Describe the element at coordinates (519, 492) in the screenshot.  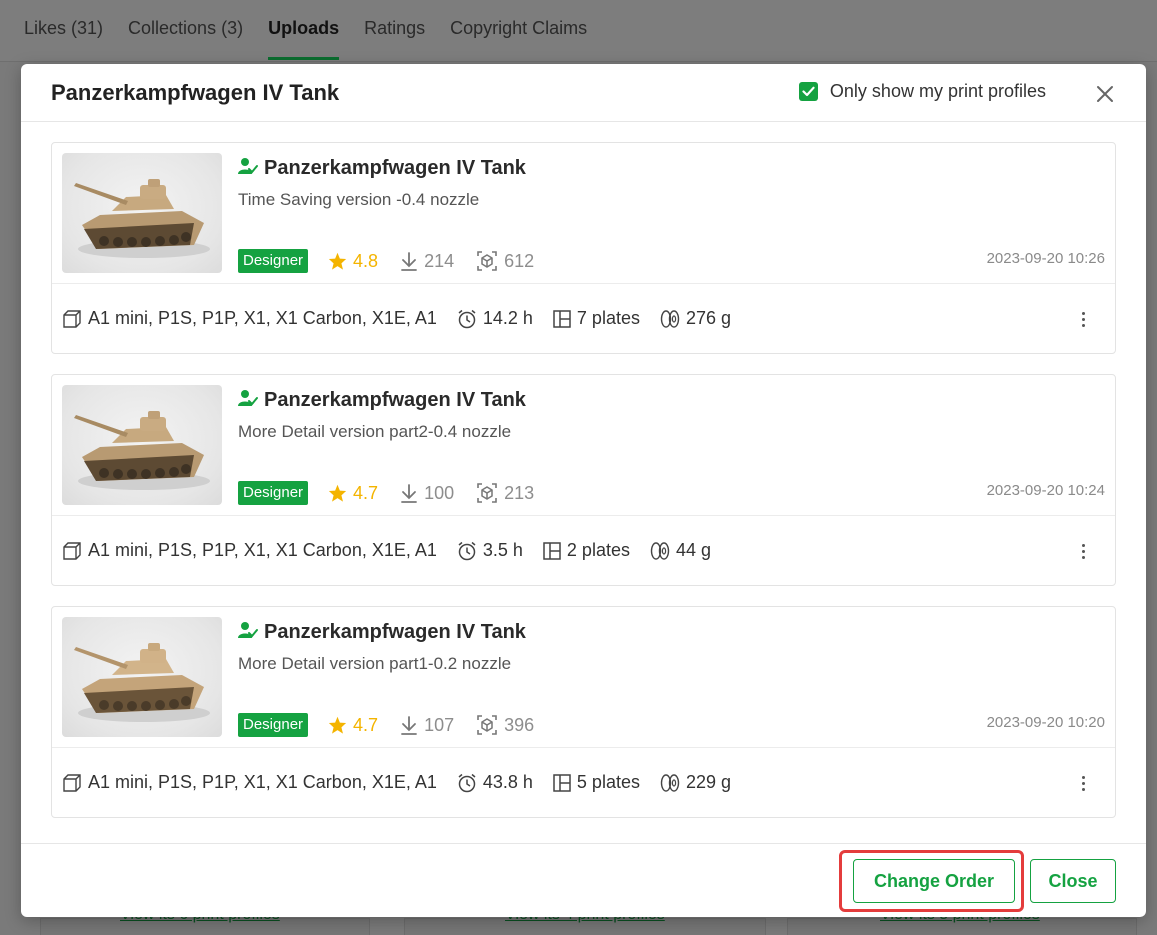
I see `prints-value: 213` at that location.